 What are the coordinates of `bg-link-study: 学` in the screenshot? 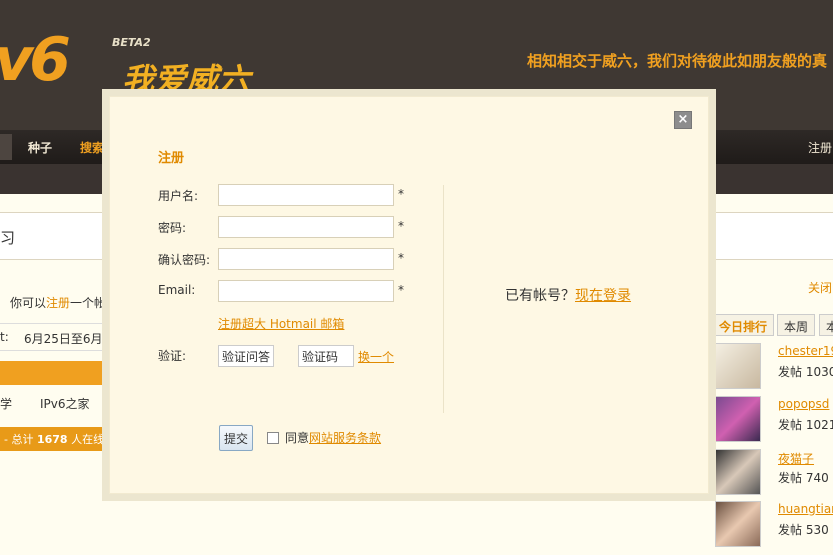 It's located at (6, 403).